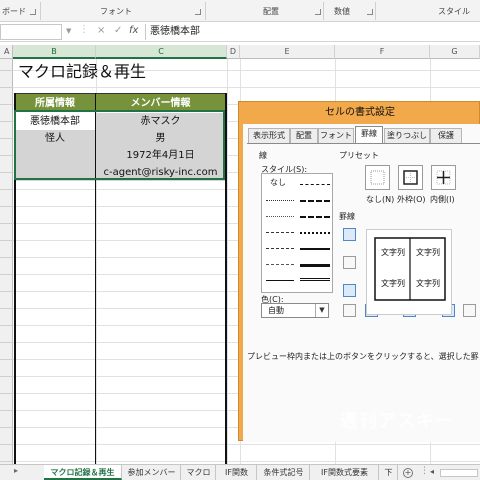  Describe the element at coordinates (342, 11) in the screenshot. I see `ribbon-group-number: 数値` at that location.